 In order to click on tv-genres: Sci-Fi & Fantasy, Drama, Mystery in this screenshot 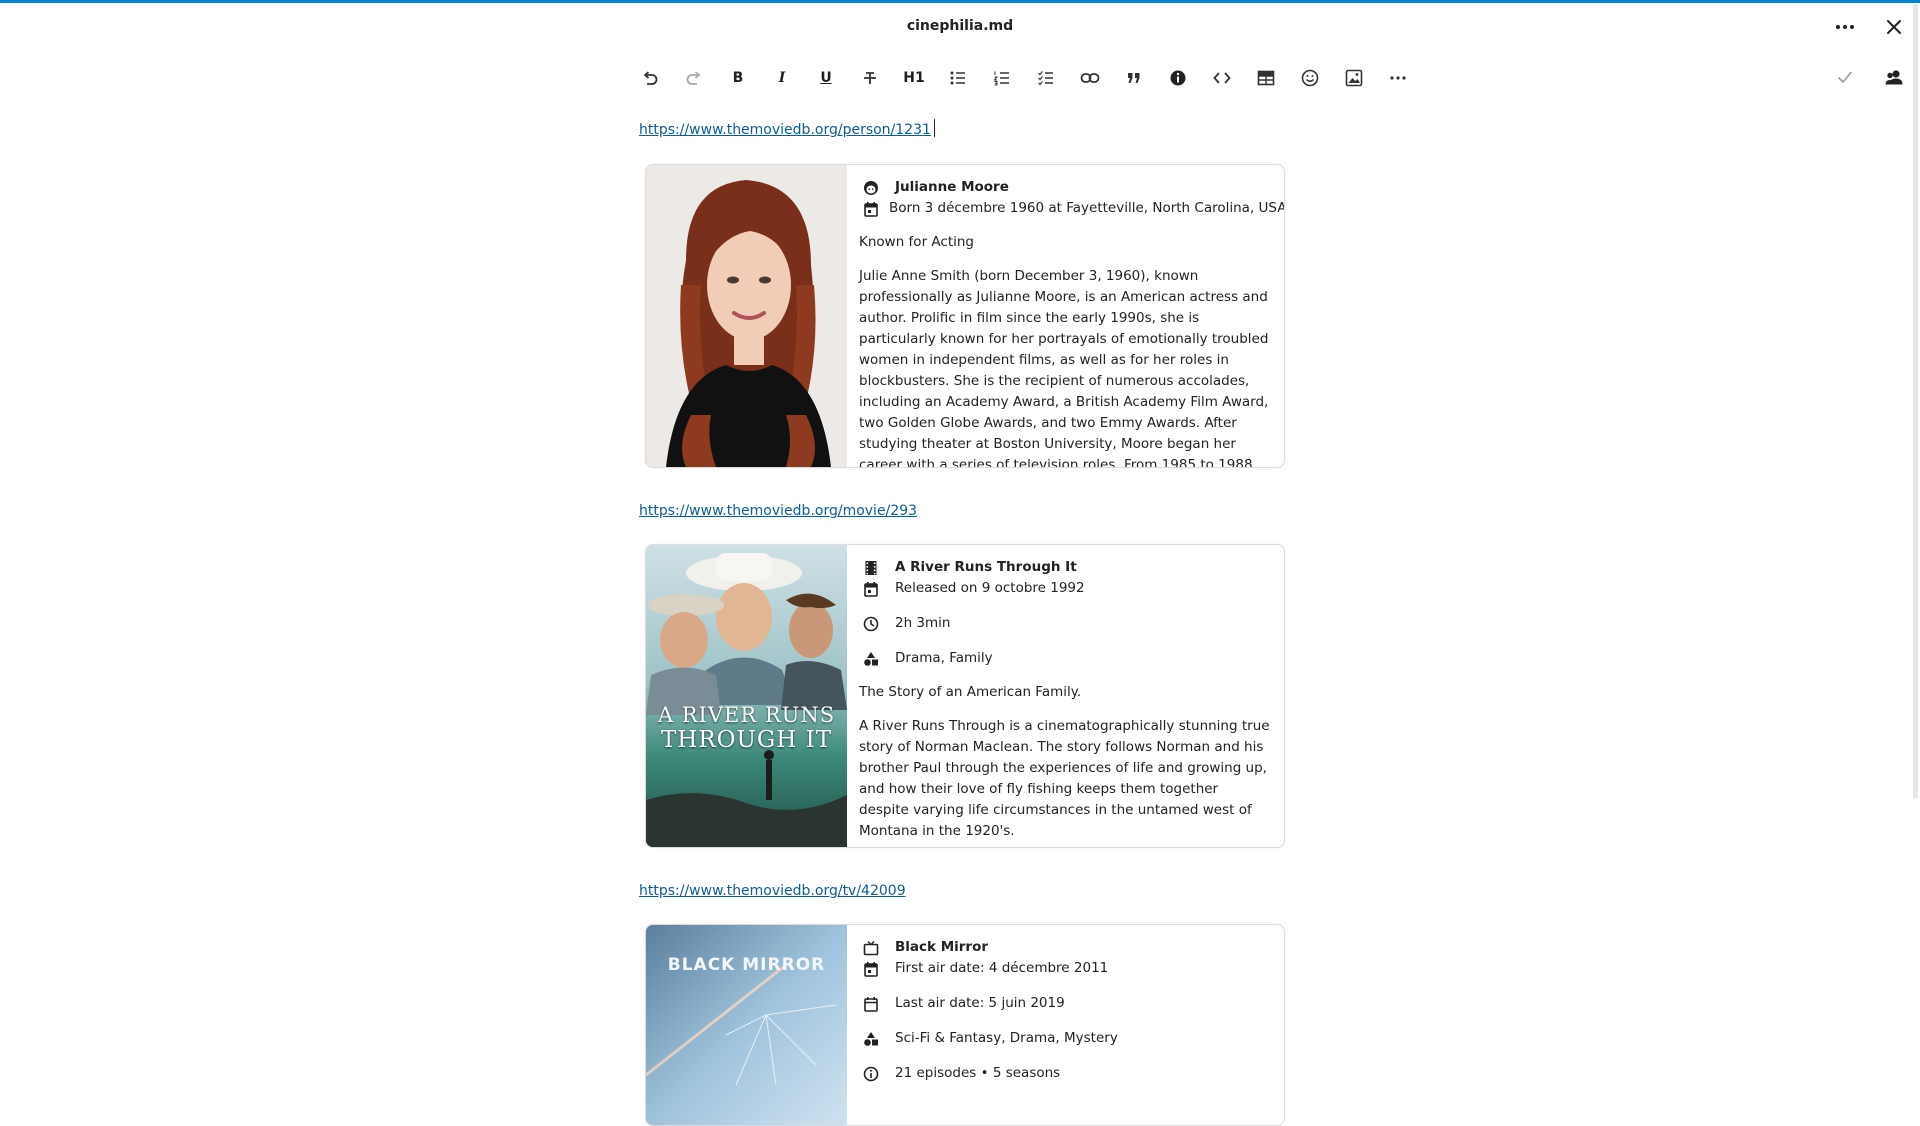, I will do `click(1006, 1038)`.